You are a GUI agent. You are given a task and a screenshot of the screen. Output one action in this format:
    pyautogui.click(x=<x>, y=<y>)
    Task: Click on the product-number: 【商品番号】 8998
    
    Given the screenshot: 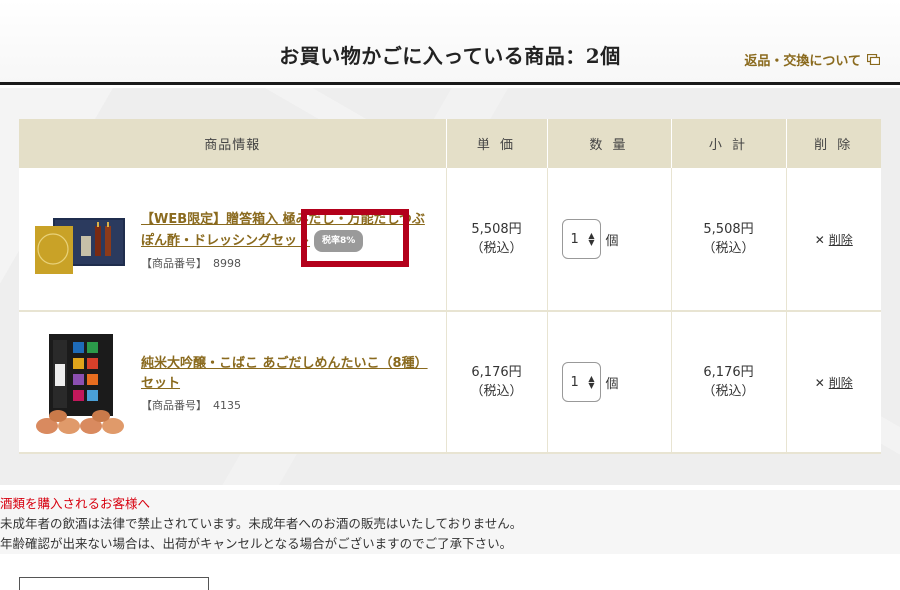 What is the action you would take?
    pyautogui.click(x=286, y=263)
    